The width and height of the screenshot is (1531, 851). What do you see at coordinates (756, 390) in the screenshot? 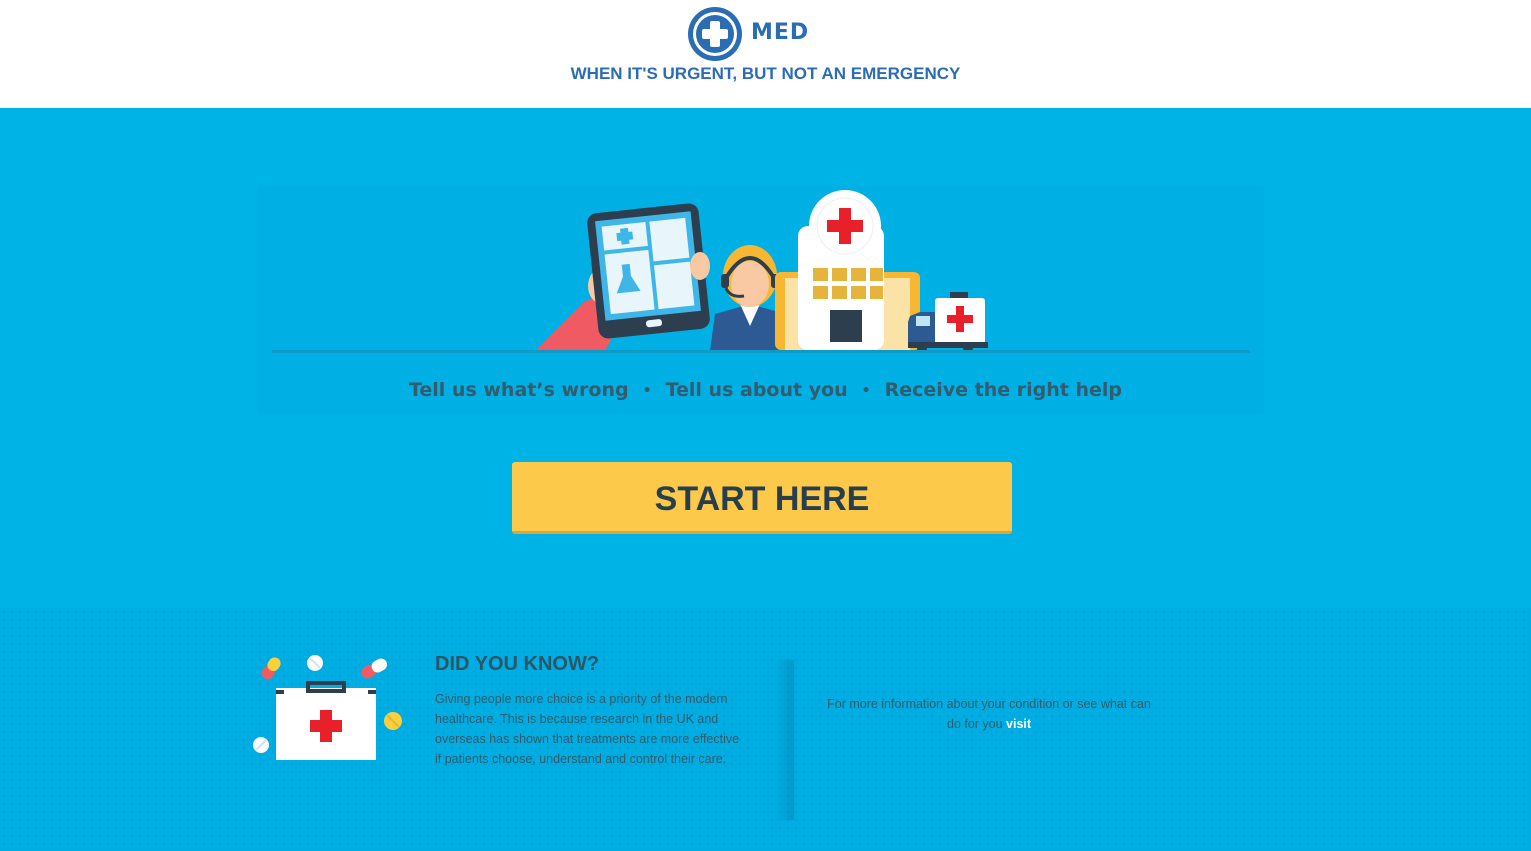
I see `step-2: Tell us about you` at bounding box center [756, 390].